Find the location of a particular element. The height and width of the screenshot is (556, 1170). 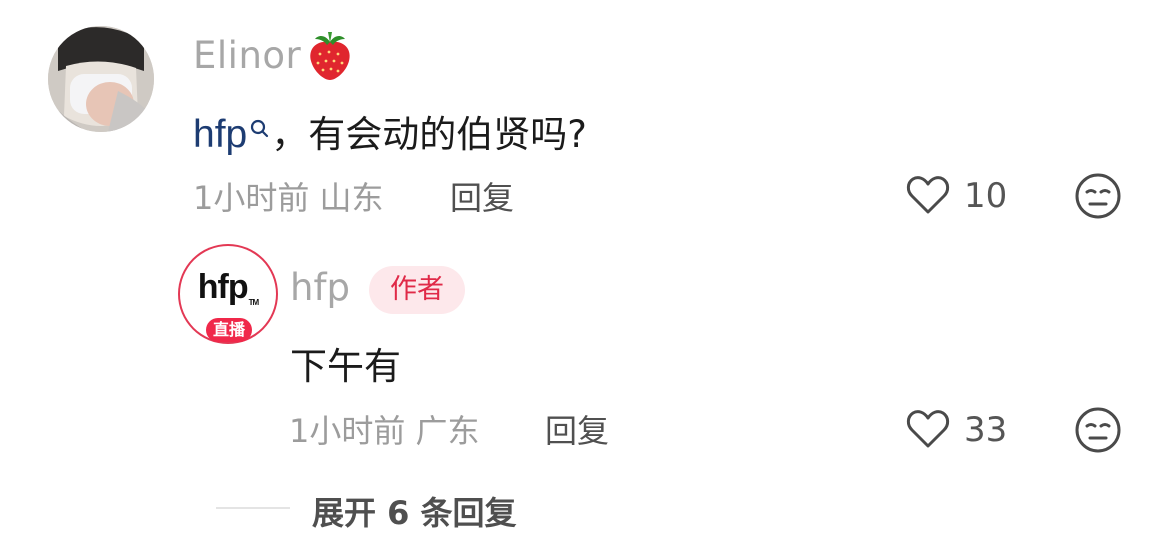

comment-username: Elinor is located at coordinates (247, 55).